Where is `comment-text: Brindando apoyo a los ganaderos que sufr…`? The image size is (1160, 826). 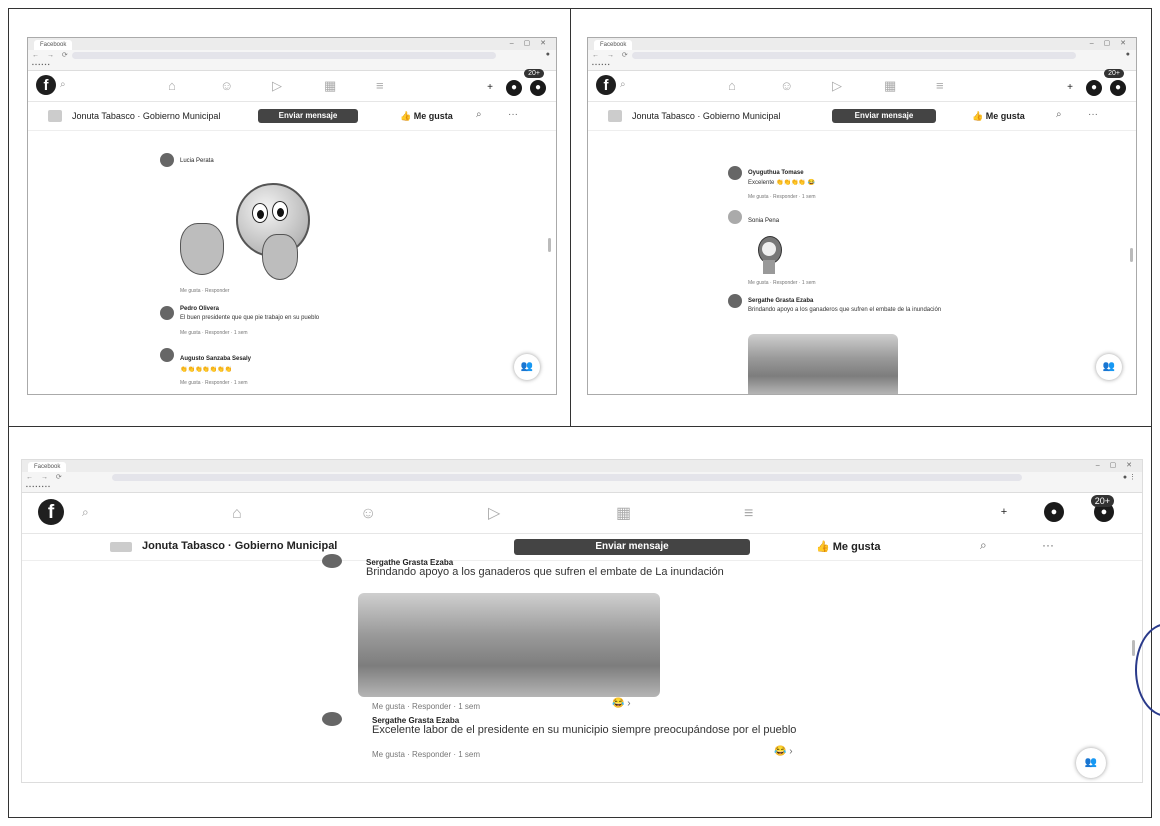 comment-text: Brindando apoyo a los ganaderos que sufr… is located at coordinates (545, 572).